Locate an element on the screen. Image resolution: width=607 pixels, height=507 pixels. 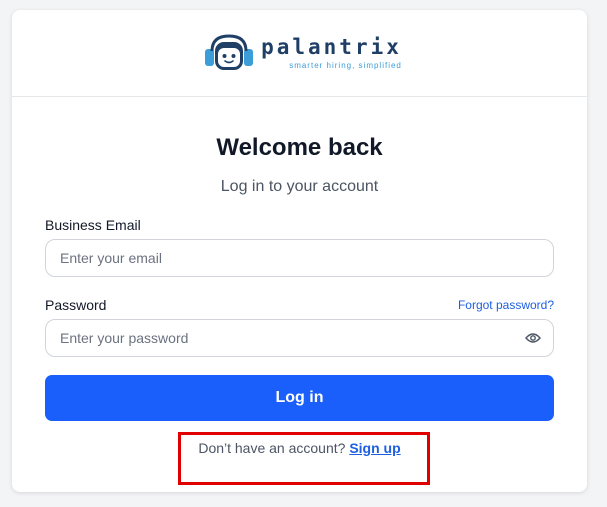
page-subtitle: Log in to your account is located at coordinates (299, 186).